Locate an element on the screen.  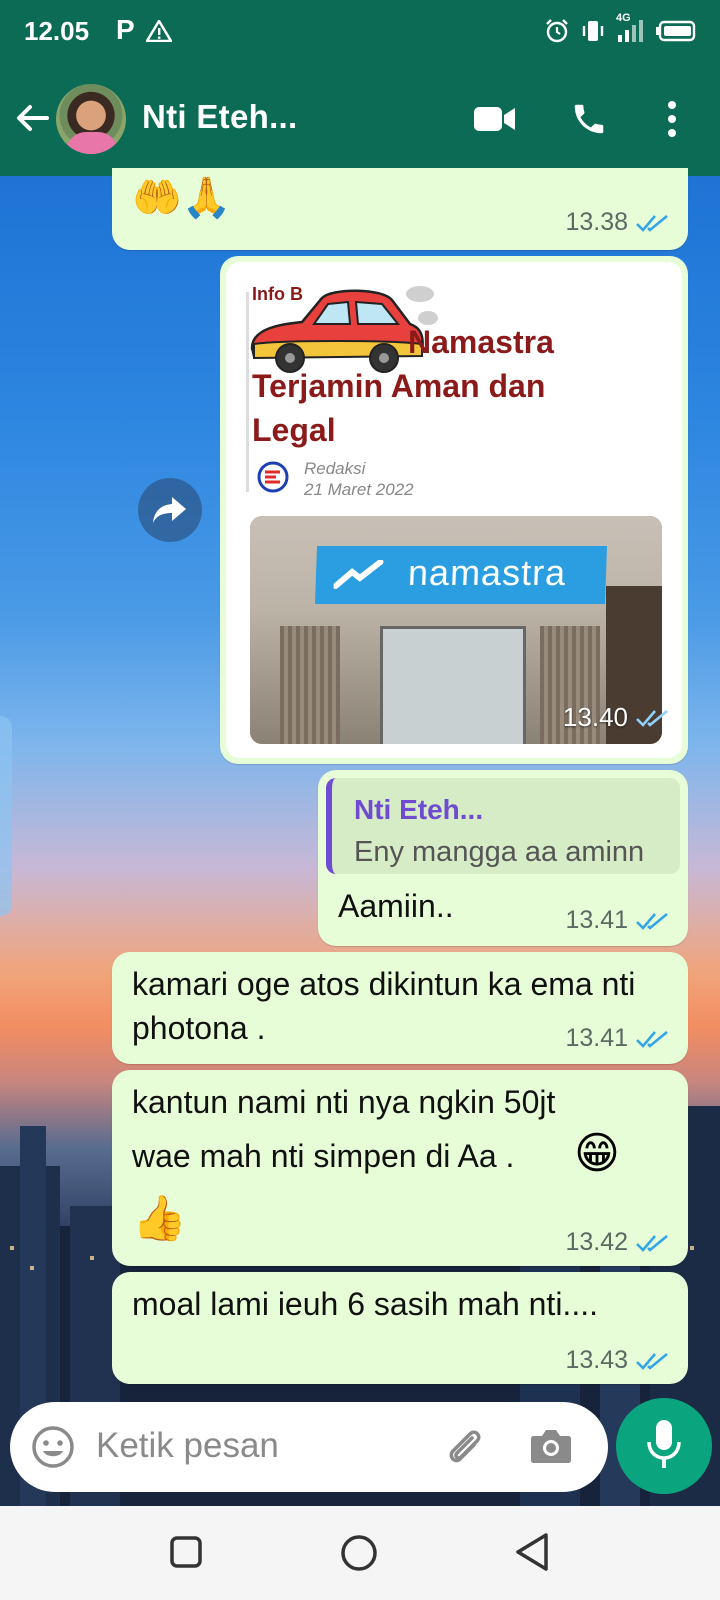
forward-button is located at coordinates (170, 510).